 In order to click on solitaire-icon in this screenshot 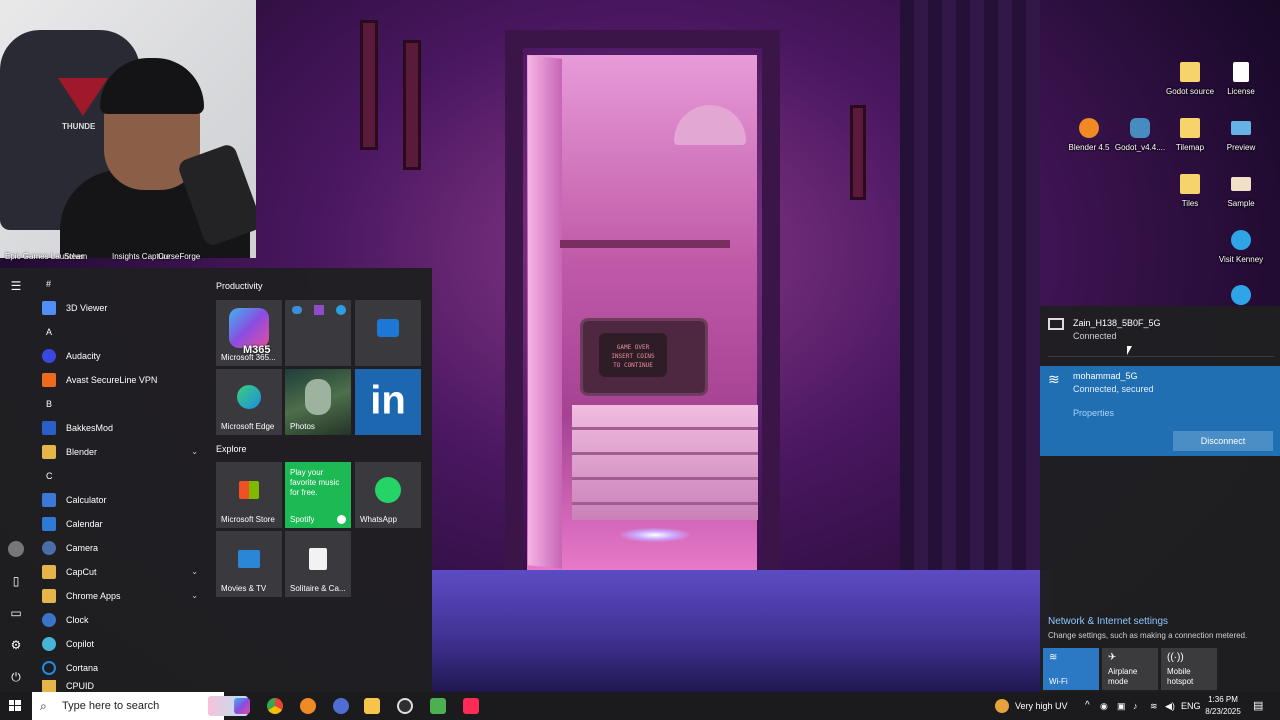, I will do `click(318, 558)`.